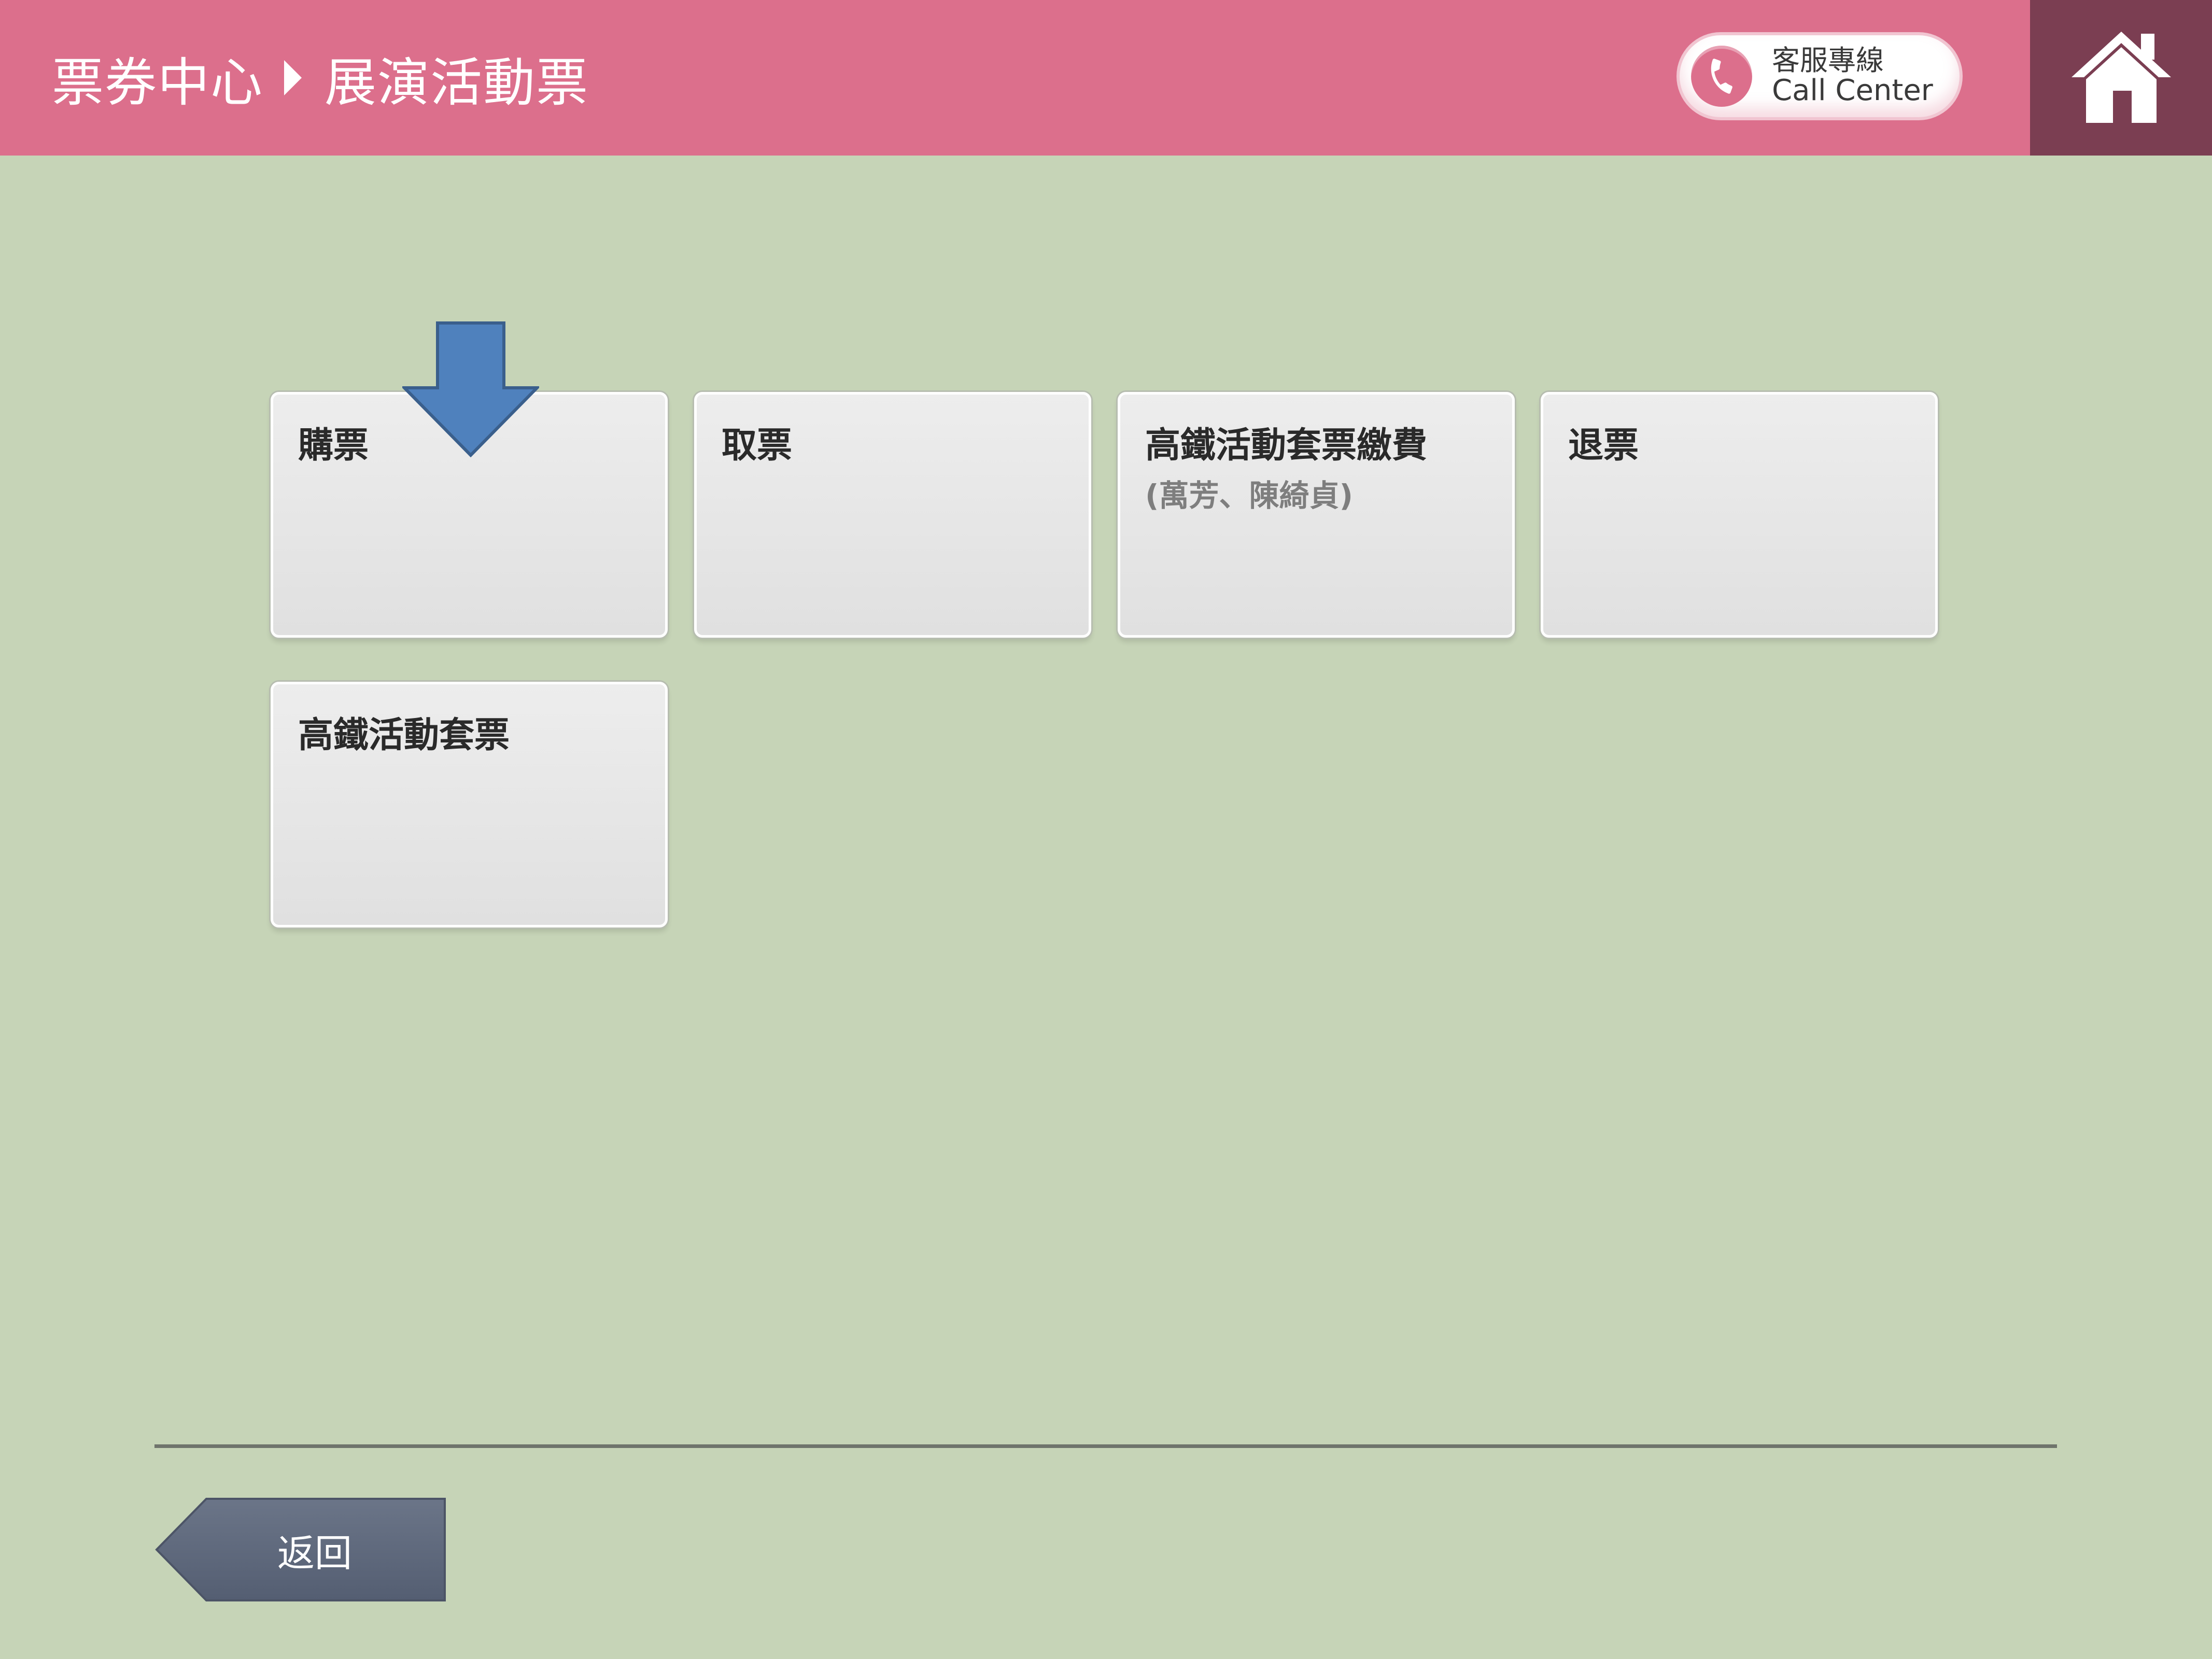 The image size is (2212, 1659). Describe the element at coordinates (1603, 445) in the screenshot. I see `tile-label: 退票` at that location.